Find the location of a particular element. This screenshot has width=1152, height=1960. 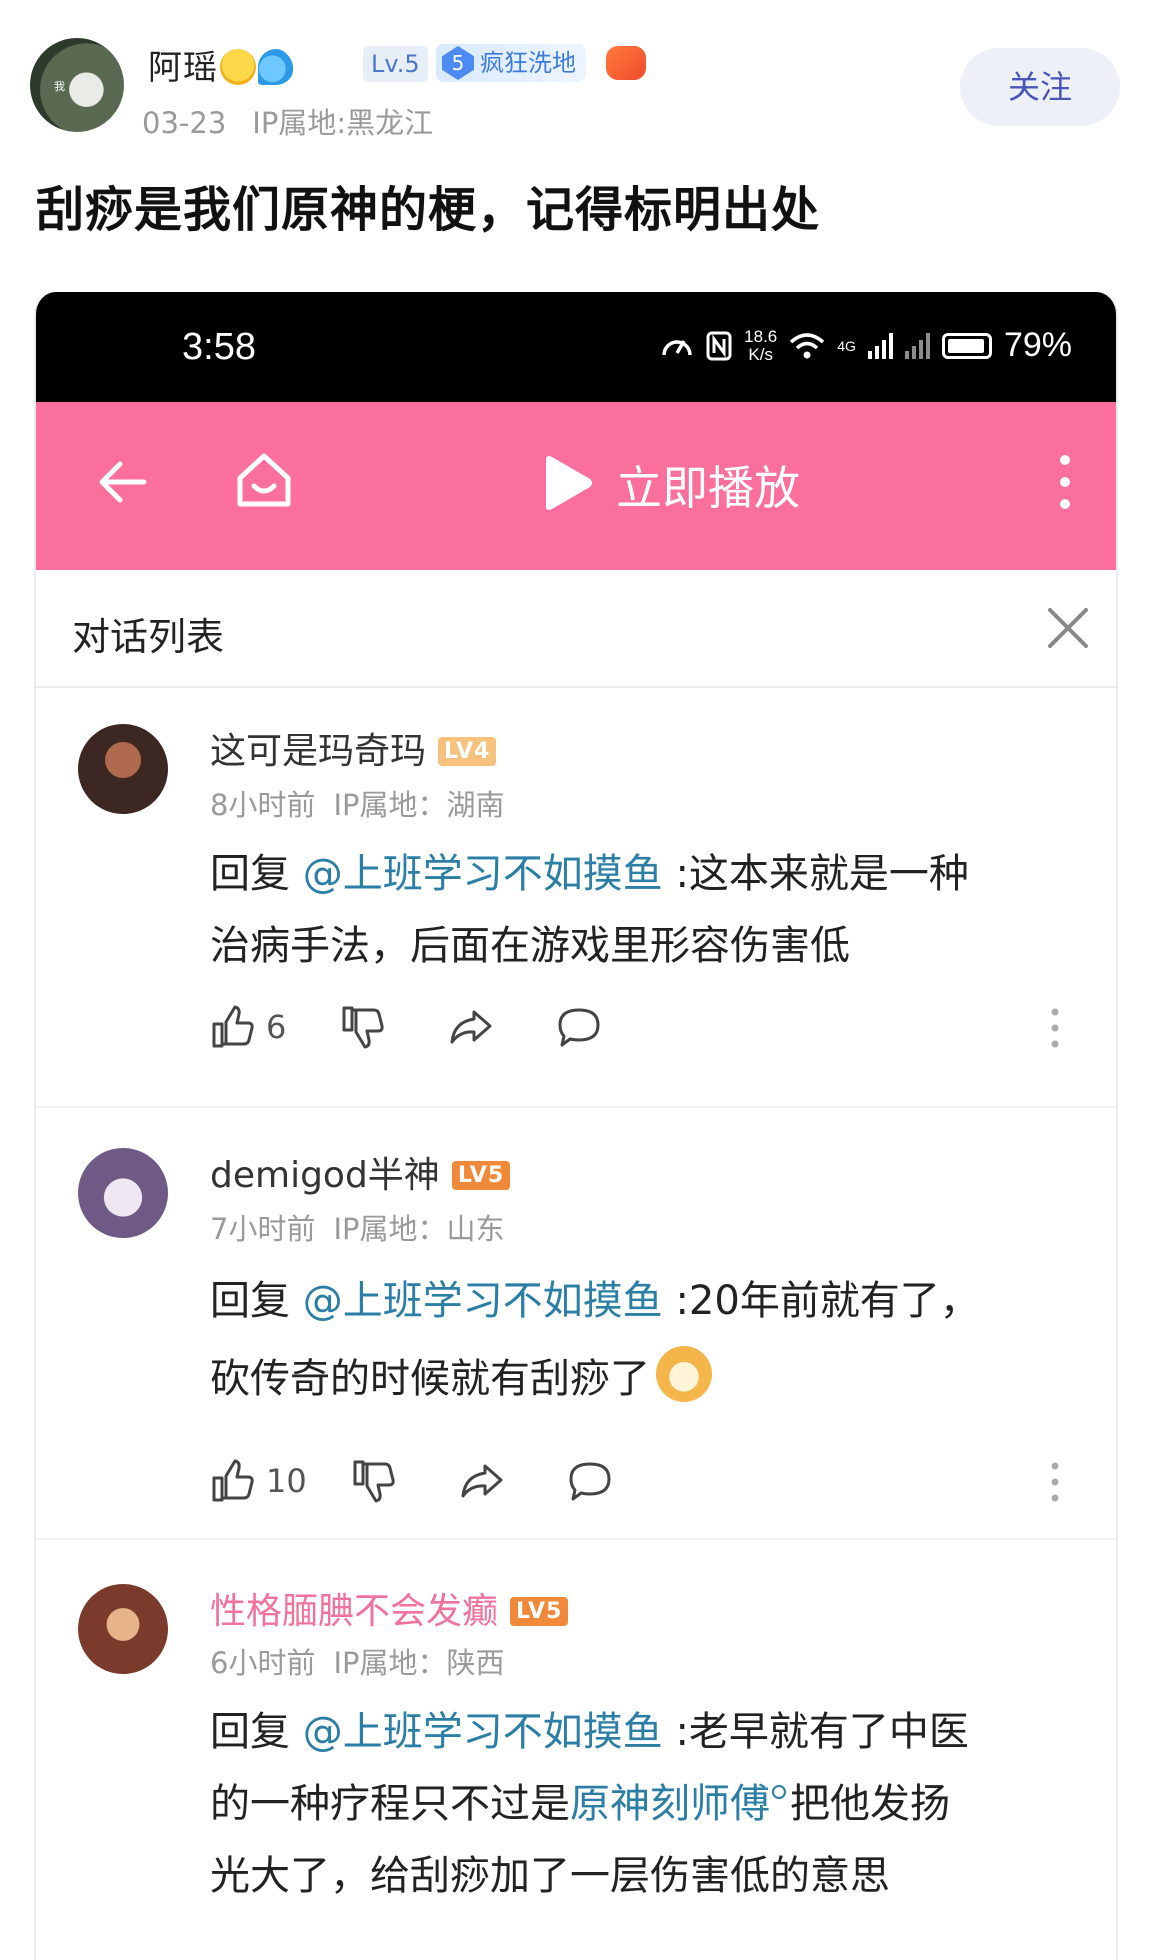

comment-line: 把他发扬 is located at coordinates (870, 1804).